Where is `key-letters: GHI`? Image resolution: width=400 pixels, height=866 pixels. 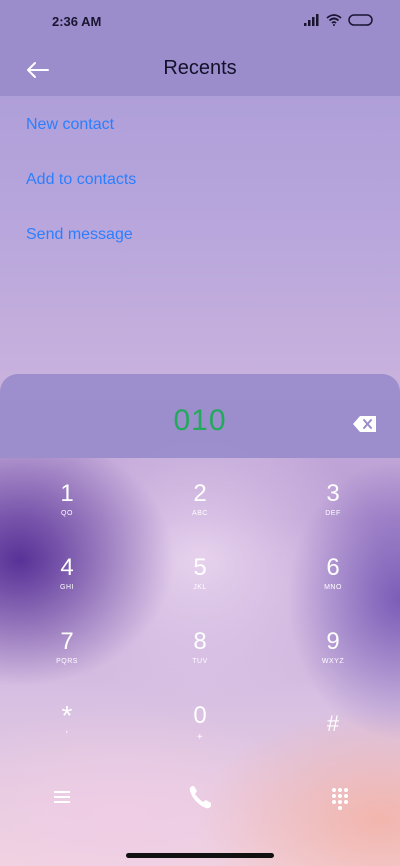 key-letters: GHI is located at coordinates (67, 587).